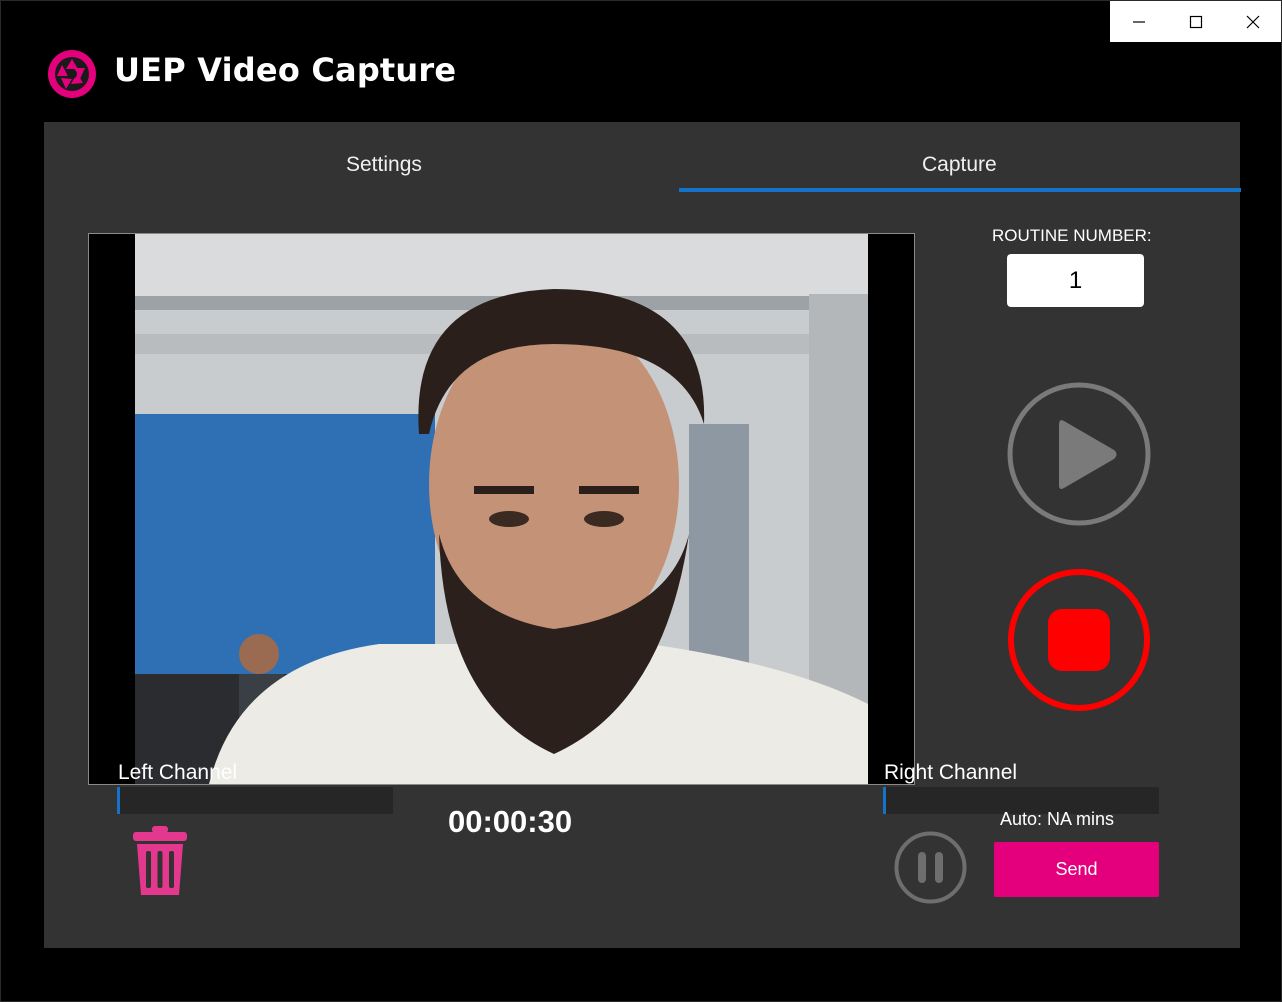 Image resolution: width=1282 pixels, height=1002 pixels. I want to click on window-controls, so click(1195, 21).